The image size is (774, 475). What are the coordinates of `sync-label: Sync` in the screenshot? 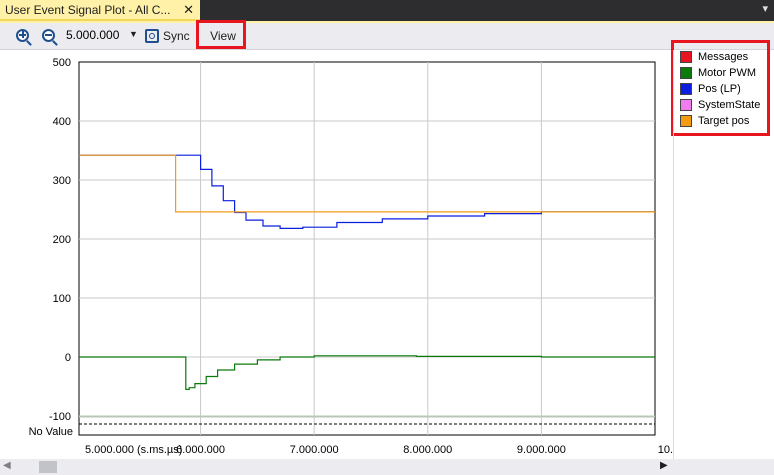 It's located at (176, 36).